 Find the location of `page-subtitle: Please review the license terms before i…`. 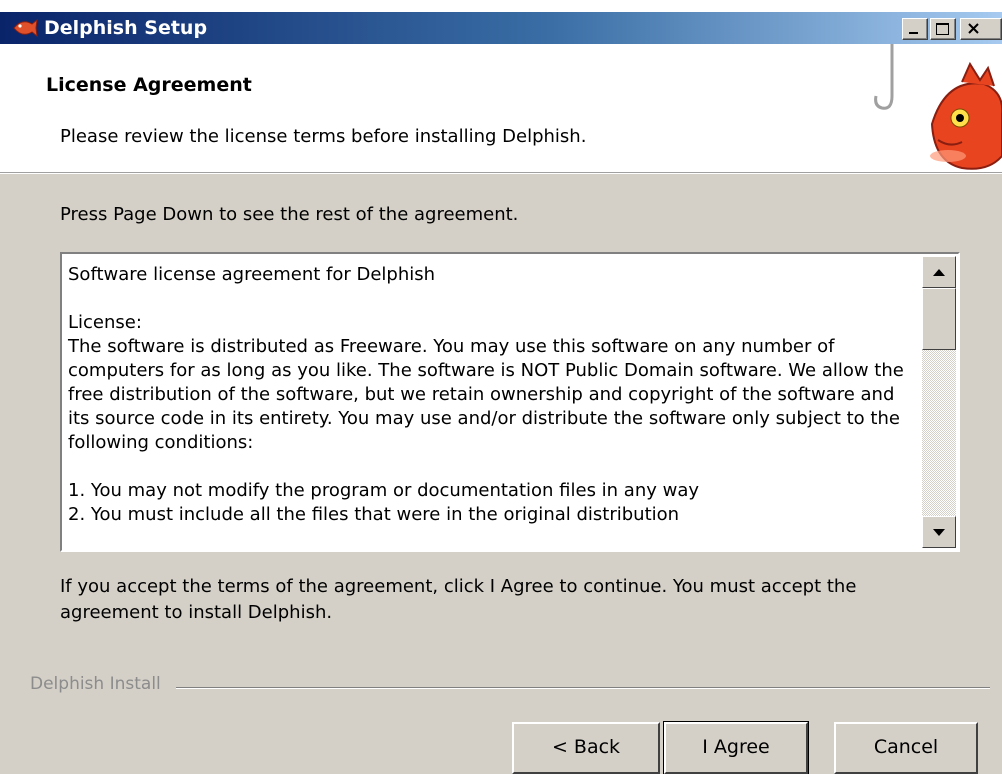

page-subtitle: Please review the license terms before i… is located at coordinates (323, 136).